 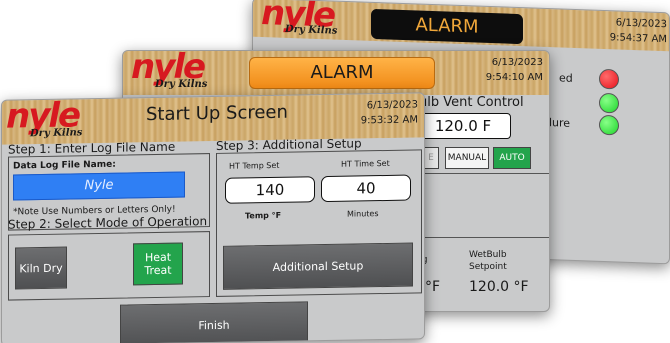 I want to click on date-time: 6/13/2023 9:53:32 AM, so click(x=389, y=112).